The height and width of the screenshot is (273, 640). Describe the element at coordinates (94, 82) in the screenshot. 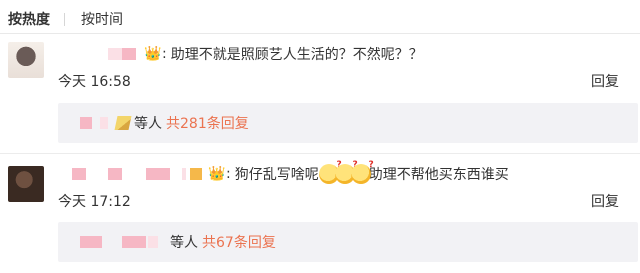

I see `comment-time: 今天 16:58` at that location.